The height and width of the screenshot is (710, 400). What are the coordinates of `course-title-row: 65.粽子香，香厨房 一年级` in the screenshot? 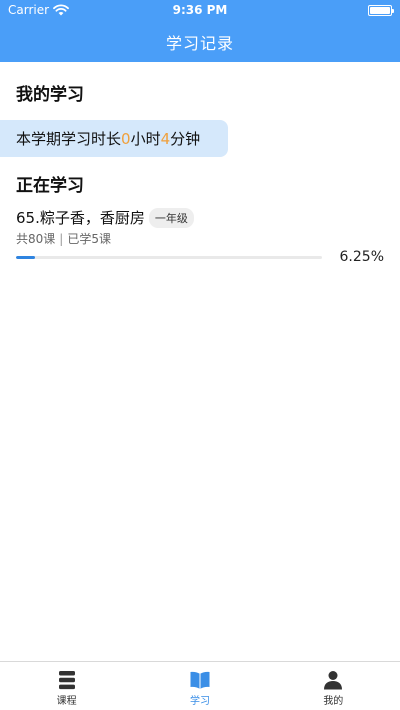 It's located at (105, 217).